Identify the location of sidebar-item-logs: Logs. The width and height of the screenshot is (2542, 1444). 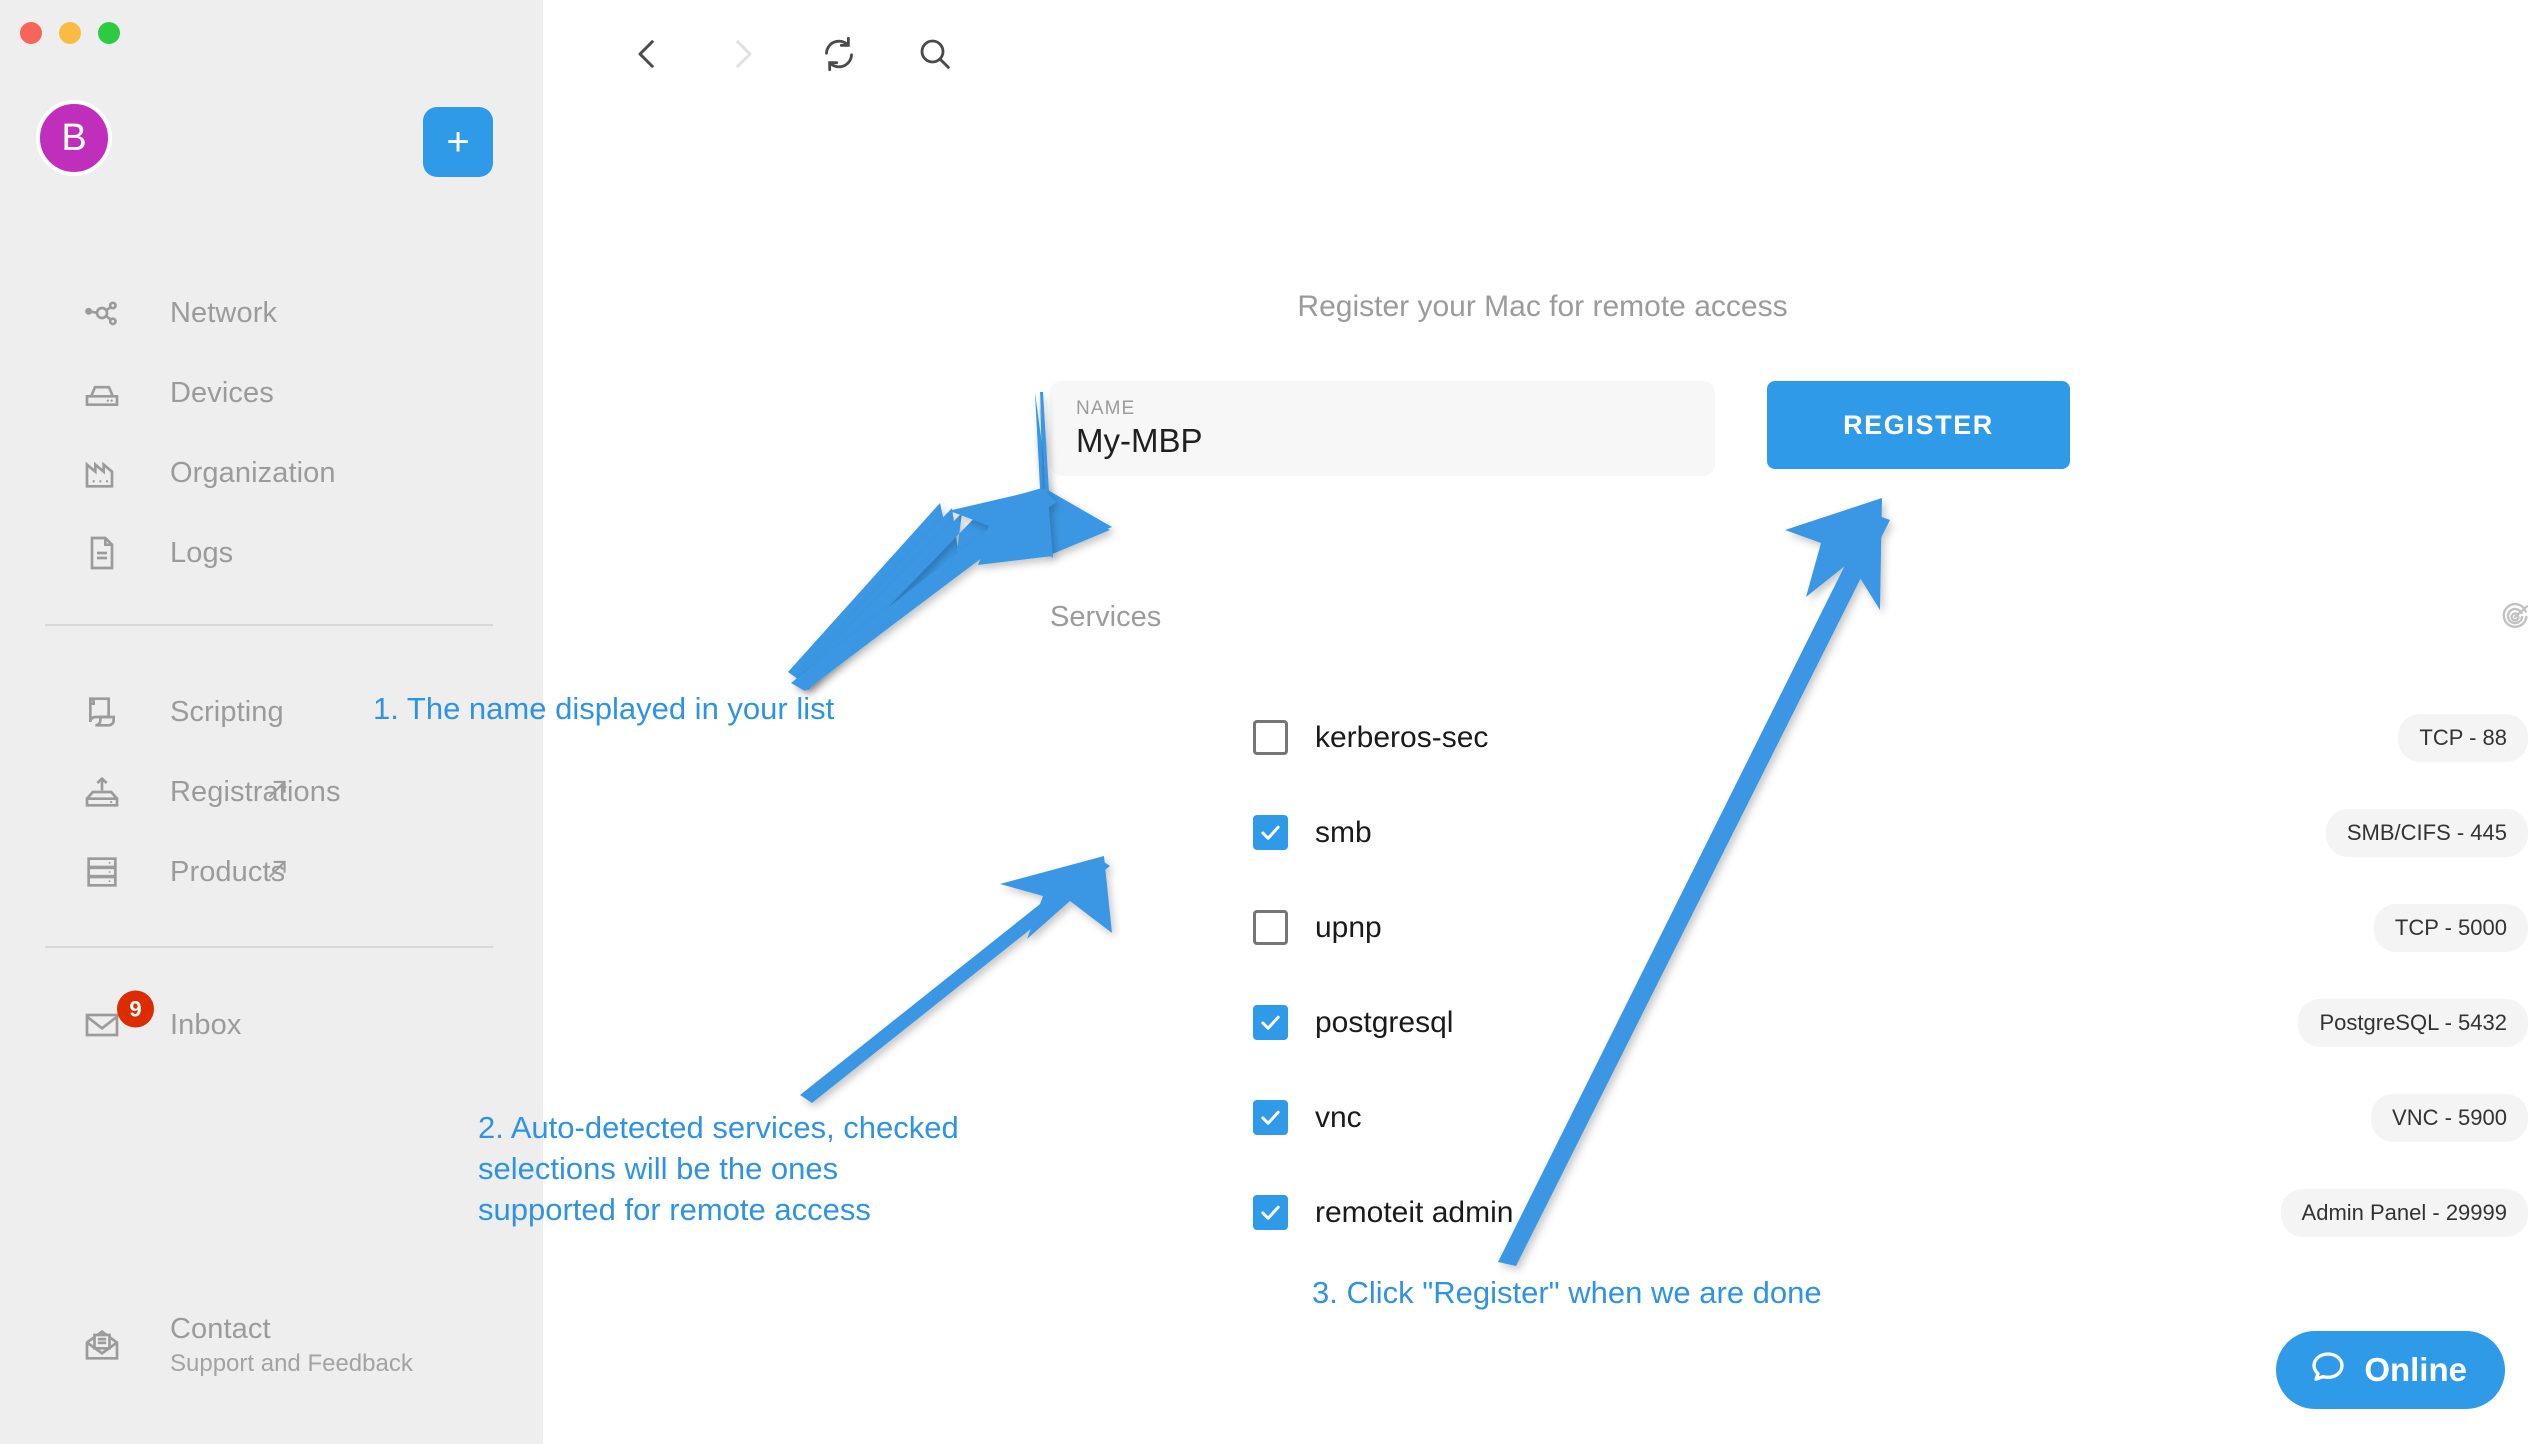
(271, 553).